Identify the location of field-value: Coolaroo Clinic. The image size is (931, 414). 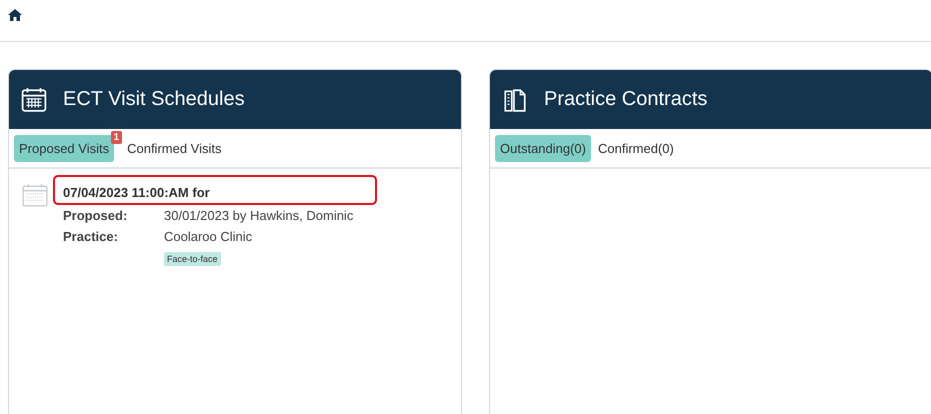
(209, 236).